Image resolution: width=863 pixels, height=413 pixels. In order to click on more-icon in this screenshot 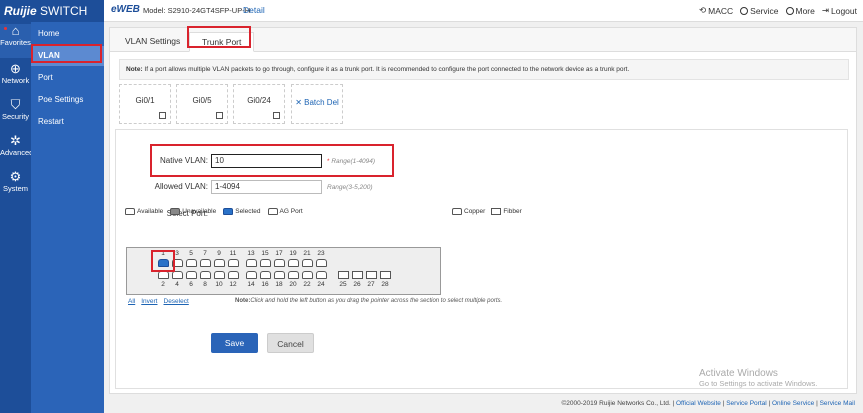, I will do `click(789, 10)`.